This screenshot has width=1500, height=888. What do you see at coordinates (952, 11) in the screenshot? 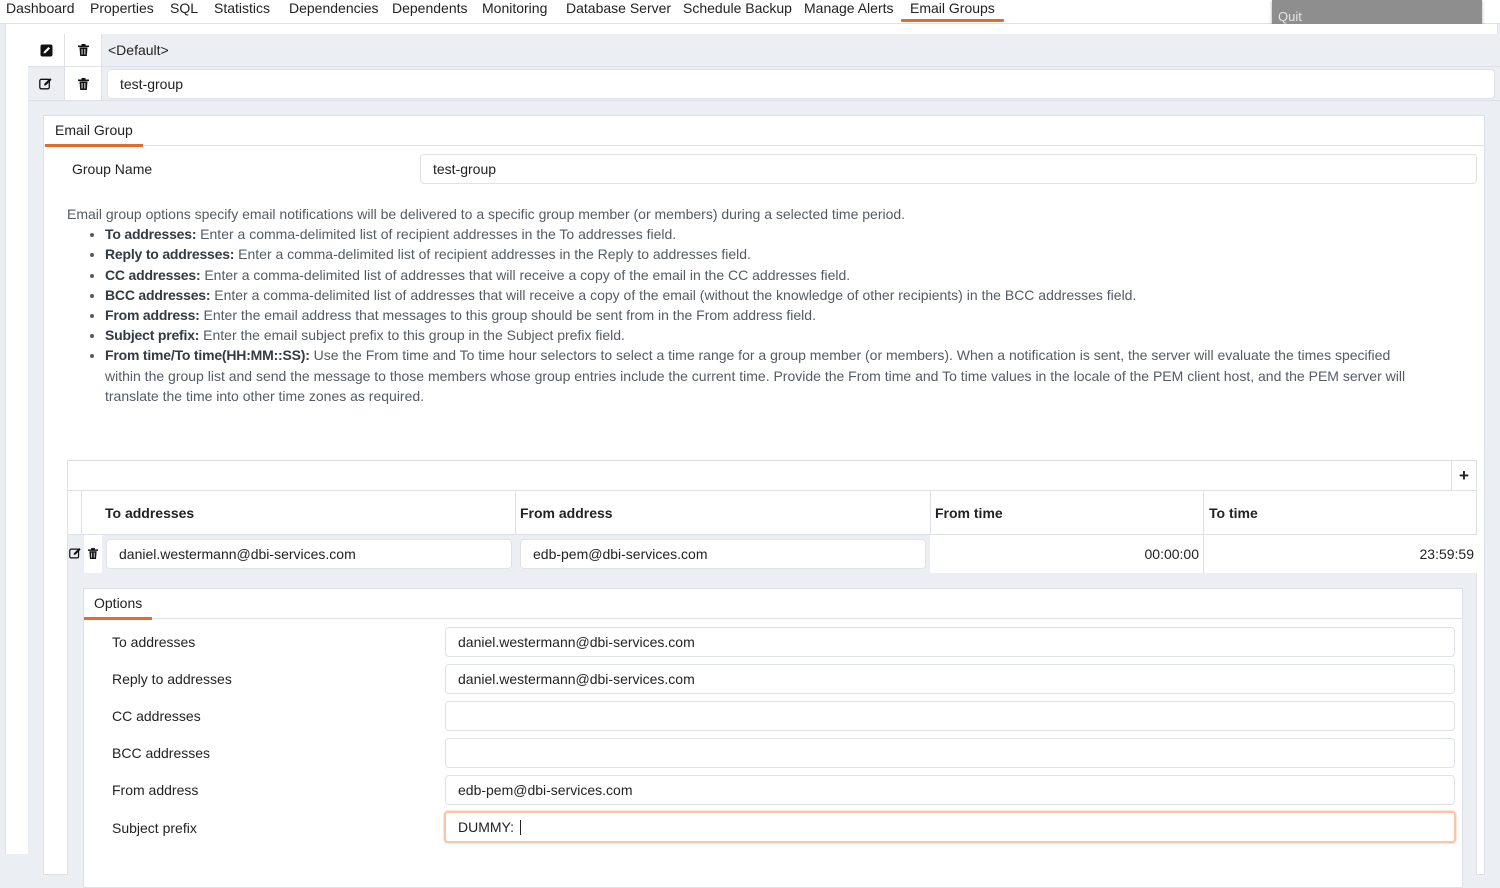
I see `tab-email-groups: Email Groups` at bounding box center [952, 11].